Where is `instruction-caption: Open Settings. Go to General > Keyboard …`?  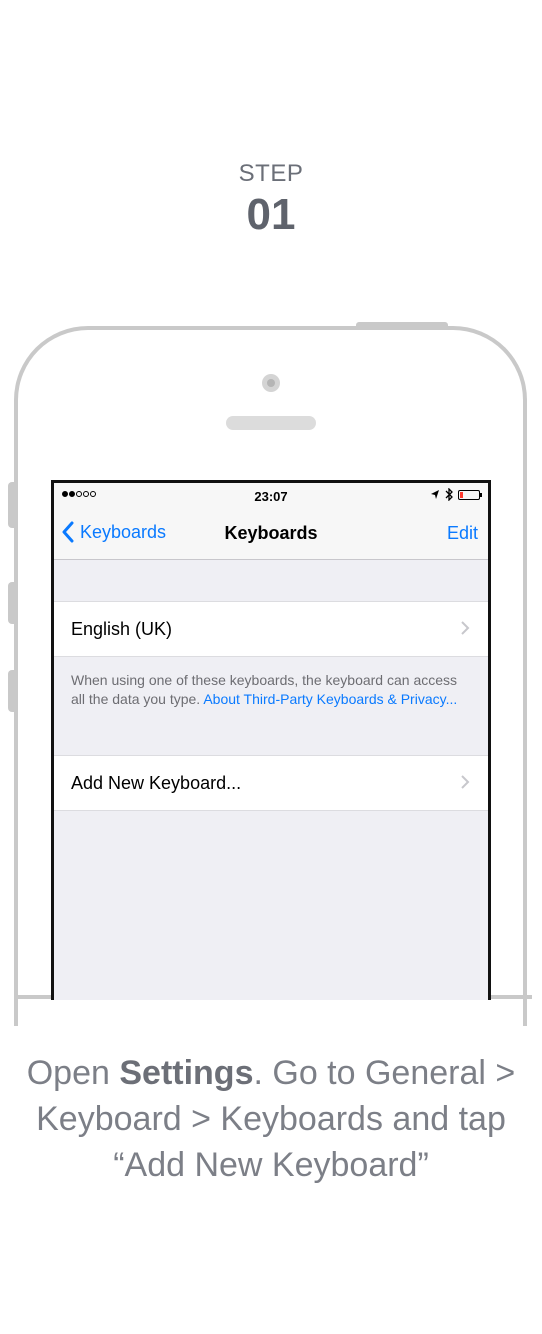 instruction-caption: Open Settings. Go to General > Keyboard … is located at coordinates (271, 1119).